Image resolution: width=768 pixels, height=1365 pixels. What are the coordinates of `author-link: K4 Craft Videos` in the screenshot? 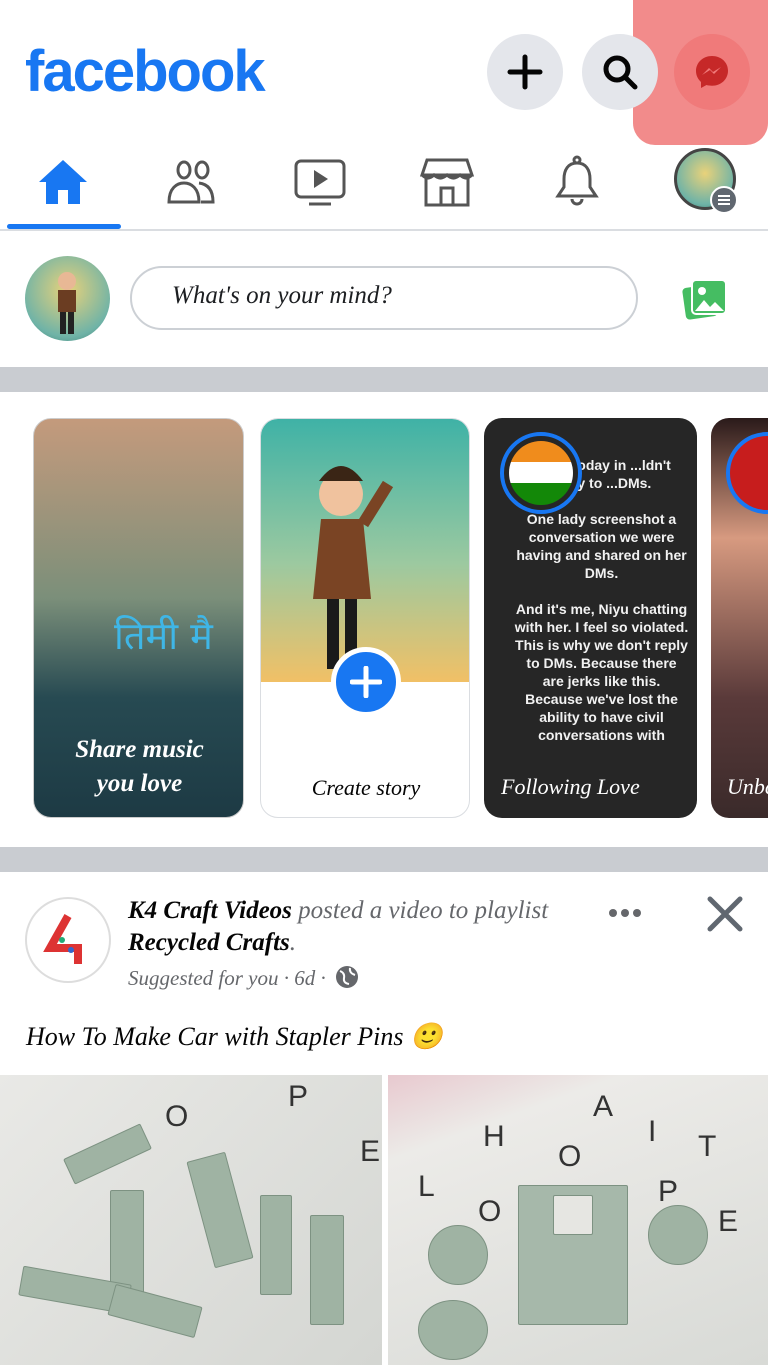 It's located at (210, 910).